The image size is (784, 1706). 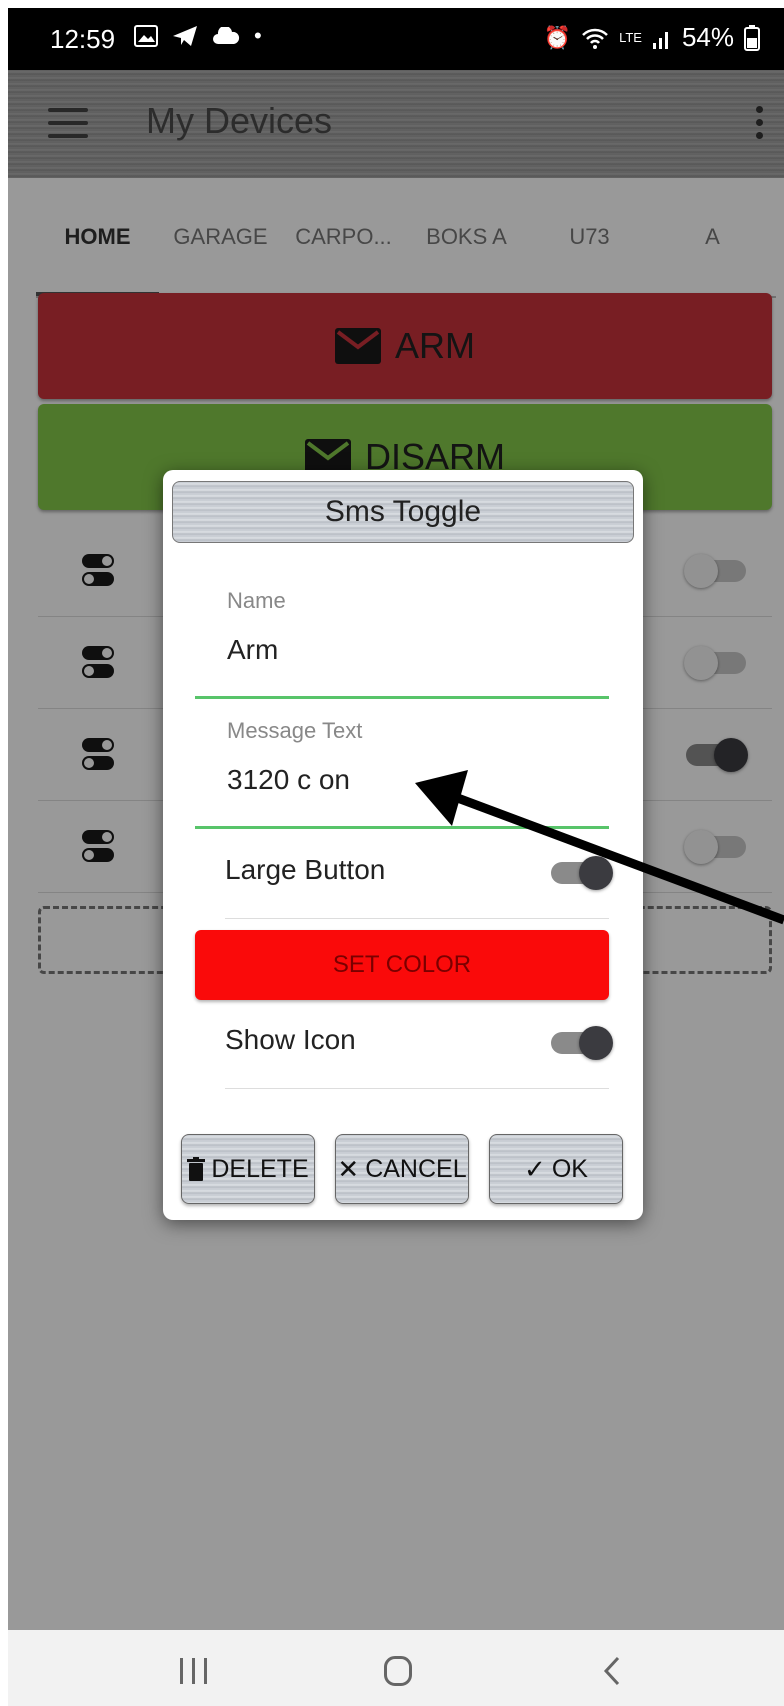 What do you see at coordinates (226, 35) in the screenshot?
I see `cloud-icon` at bounding box center [226, 35].